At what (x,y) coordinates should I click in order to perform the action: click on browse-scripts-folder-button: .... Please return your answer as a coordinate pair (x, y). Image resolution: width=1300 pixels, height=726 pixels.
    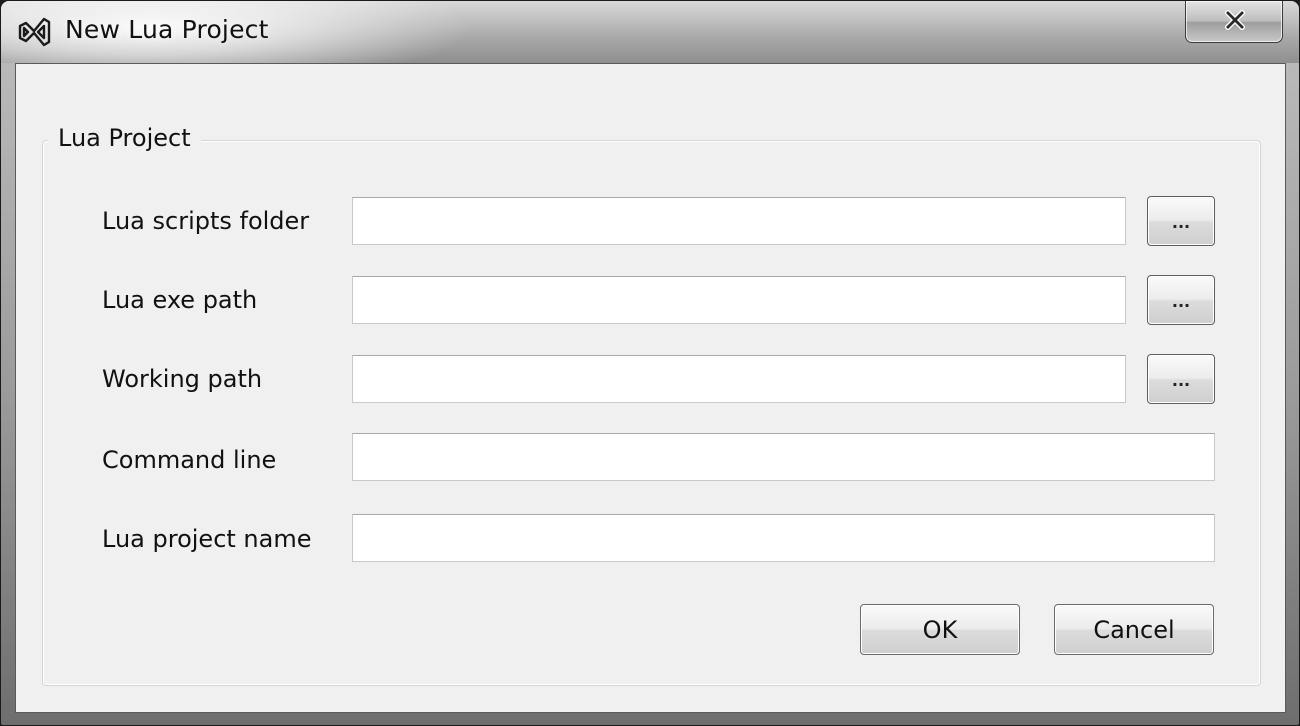
    Looking at the image, I should click on (1181, 221).